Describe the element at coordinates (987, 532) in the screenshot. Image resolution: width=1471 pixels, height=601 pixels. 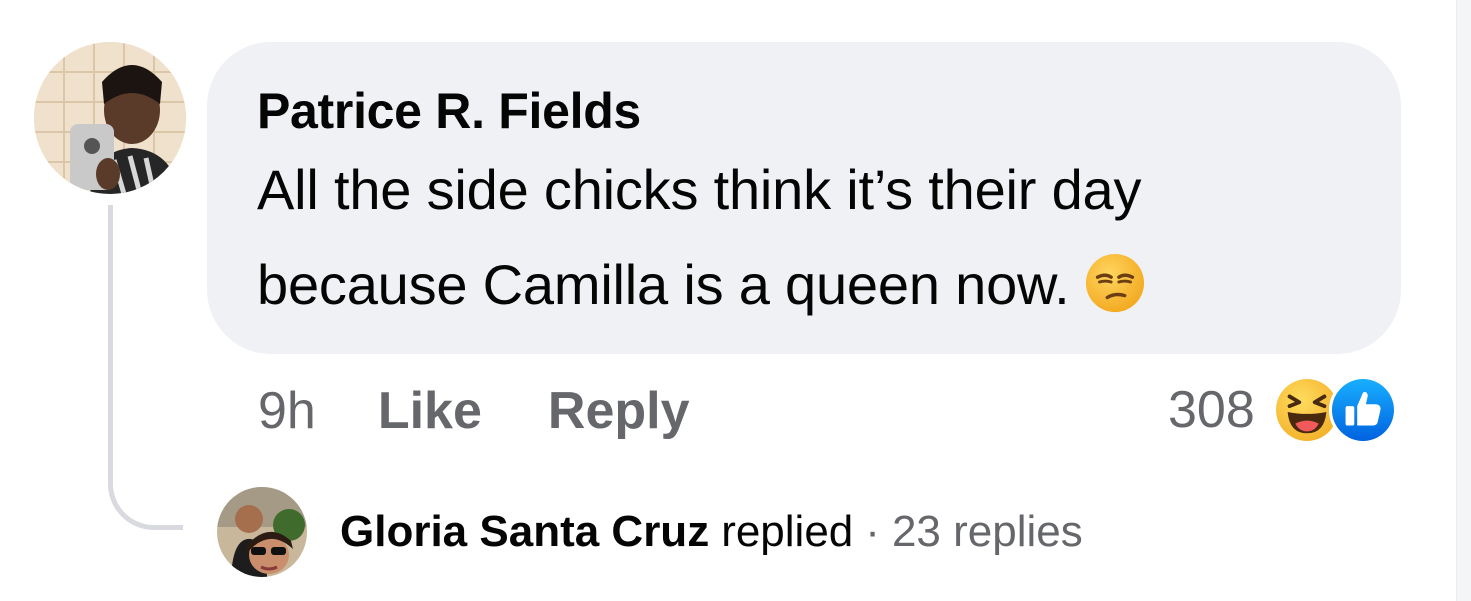
I see `replies-count: 23 replies` at that location.